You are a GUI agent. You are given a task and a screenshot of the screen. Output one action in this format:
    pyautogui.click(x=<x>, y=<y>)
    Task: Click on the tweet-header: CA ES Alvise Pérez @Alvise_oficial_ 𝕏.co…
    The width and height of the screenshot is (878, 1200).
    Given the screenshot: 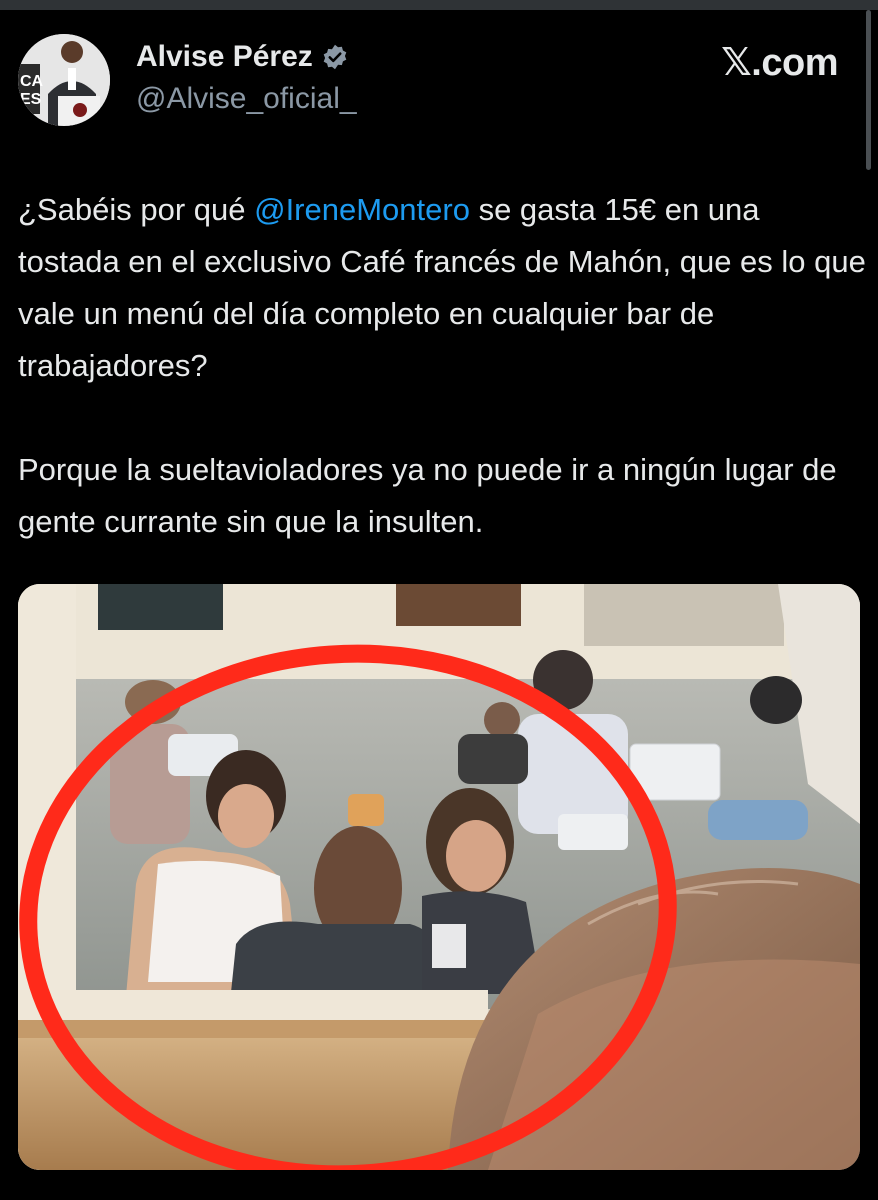 What is the action you would take?
    pyautogui.click(x=438, y=82)
    